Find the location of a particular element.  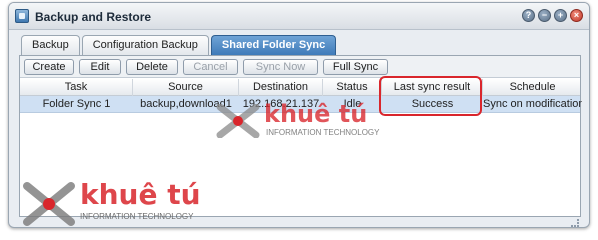

resize-grip-icon is located at coordinates (575, 223).